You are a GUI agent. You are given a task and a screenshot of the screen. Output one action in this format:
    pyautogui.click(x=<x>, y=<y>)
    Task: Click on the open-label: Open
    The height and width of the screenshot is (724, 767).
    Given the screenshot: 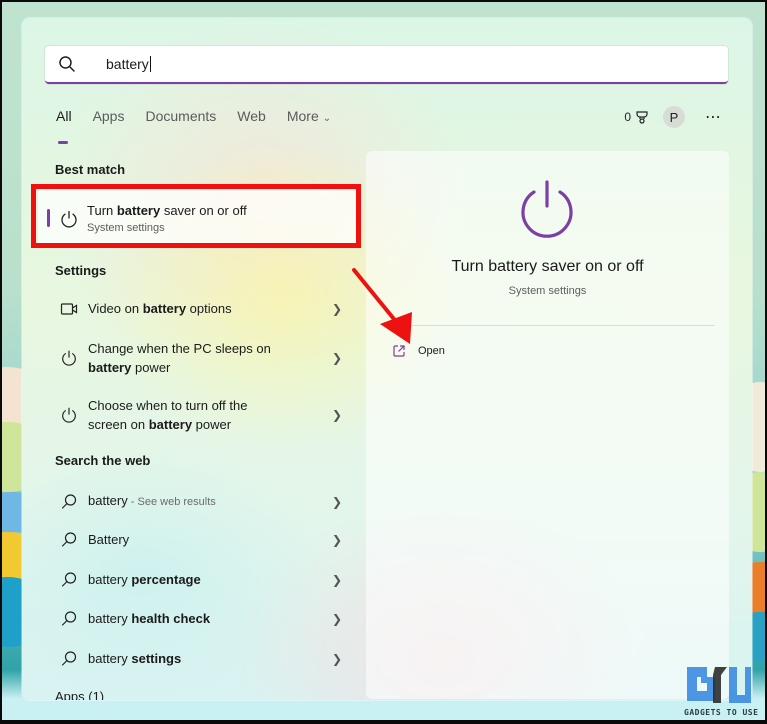 What is the action you would take?
    pyautogui.click(x=431, y=351)
    